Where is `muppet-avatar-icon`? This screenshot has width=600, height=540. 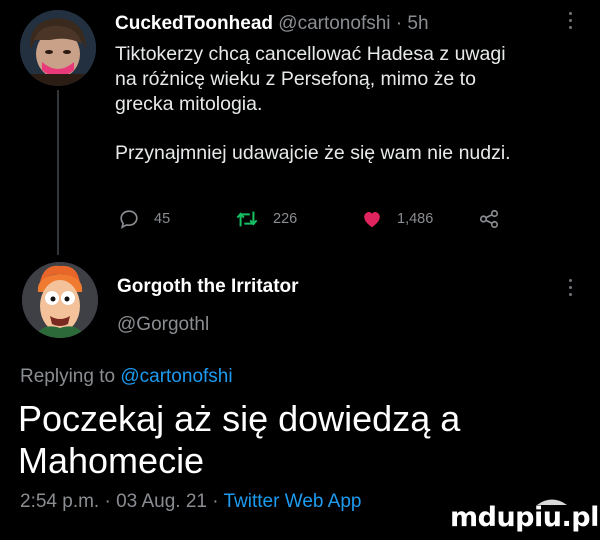
muppet-avatar-icon is located at coordinates (60, 300).